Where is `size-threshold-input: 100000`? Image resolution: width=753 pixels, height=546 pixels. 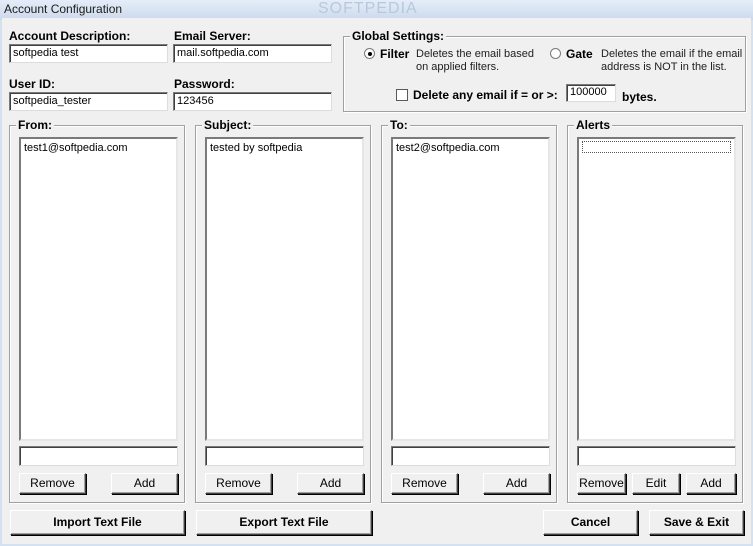 size-threshold-input: 100000 is located at coordinates (591, 93).